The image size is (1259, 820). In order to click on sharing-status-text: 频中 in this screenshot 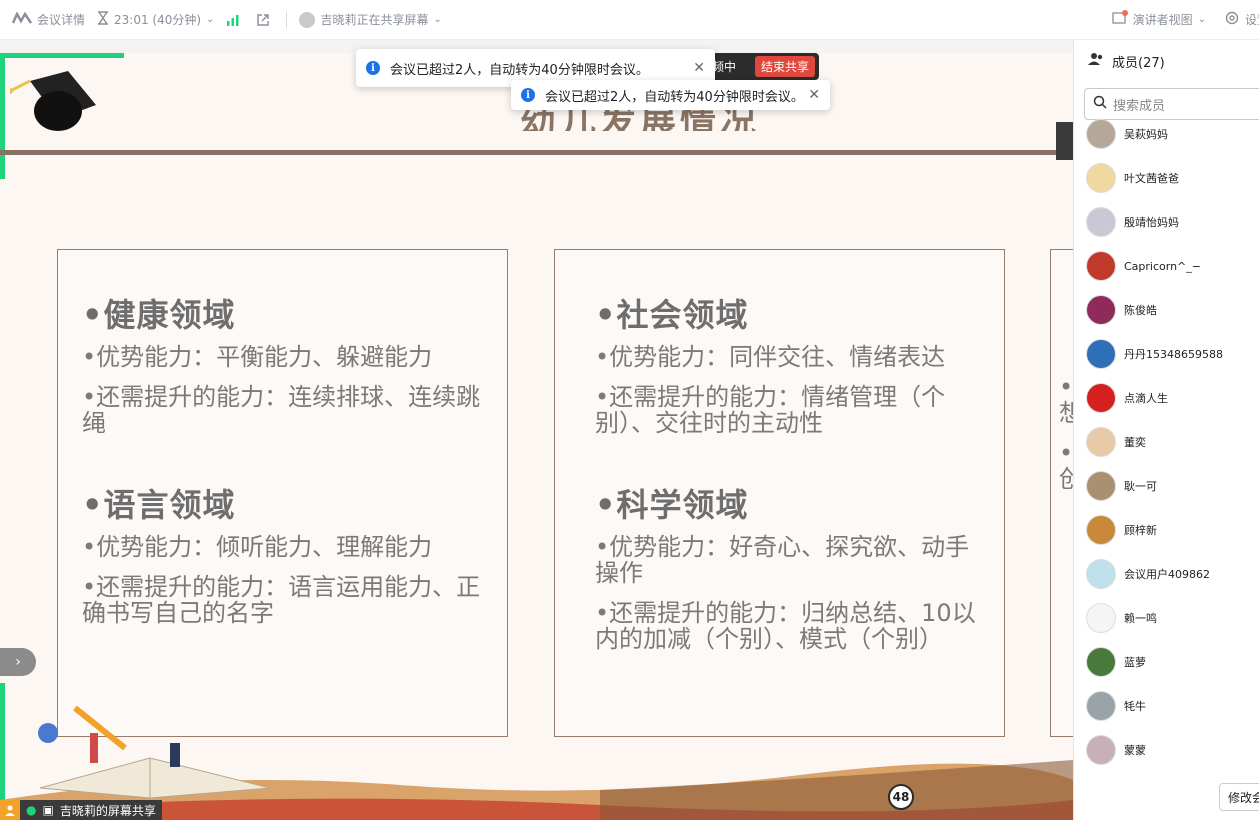, I will do `click(724, 67)`.